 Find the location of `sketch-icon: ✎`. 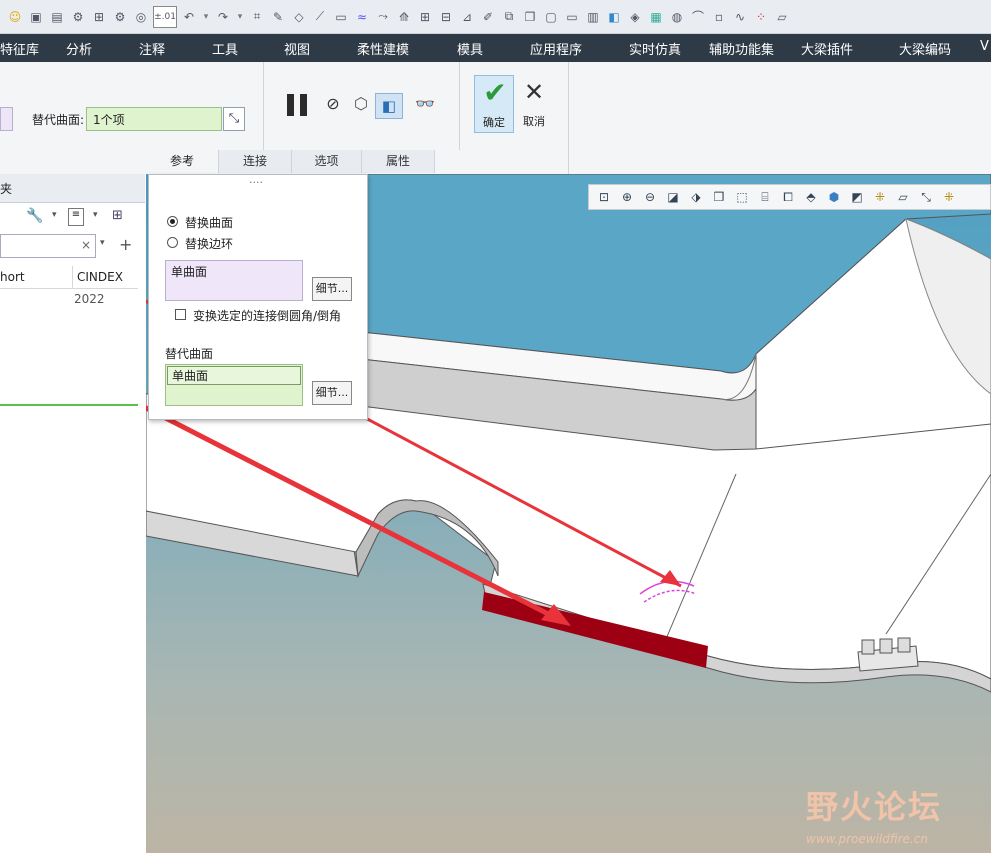

sketch-icon: ✎ is located at coordinates (278, 17).